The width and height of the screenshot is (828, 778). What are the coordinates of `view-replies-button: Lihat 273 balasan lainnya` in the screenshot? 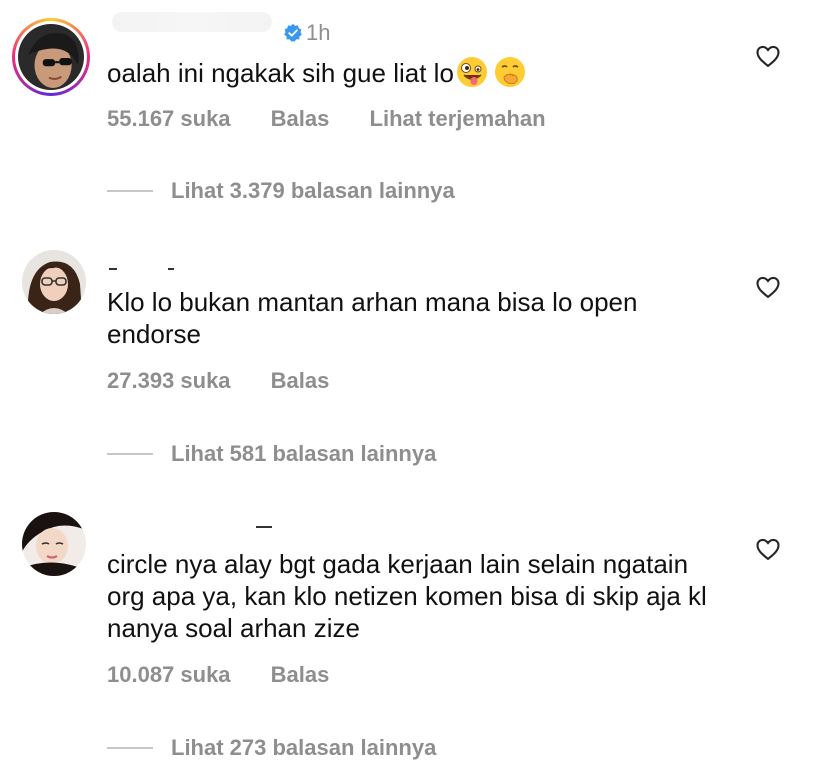 It's located at (271, 748).